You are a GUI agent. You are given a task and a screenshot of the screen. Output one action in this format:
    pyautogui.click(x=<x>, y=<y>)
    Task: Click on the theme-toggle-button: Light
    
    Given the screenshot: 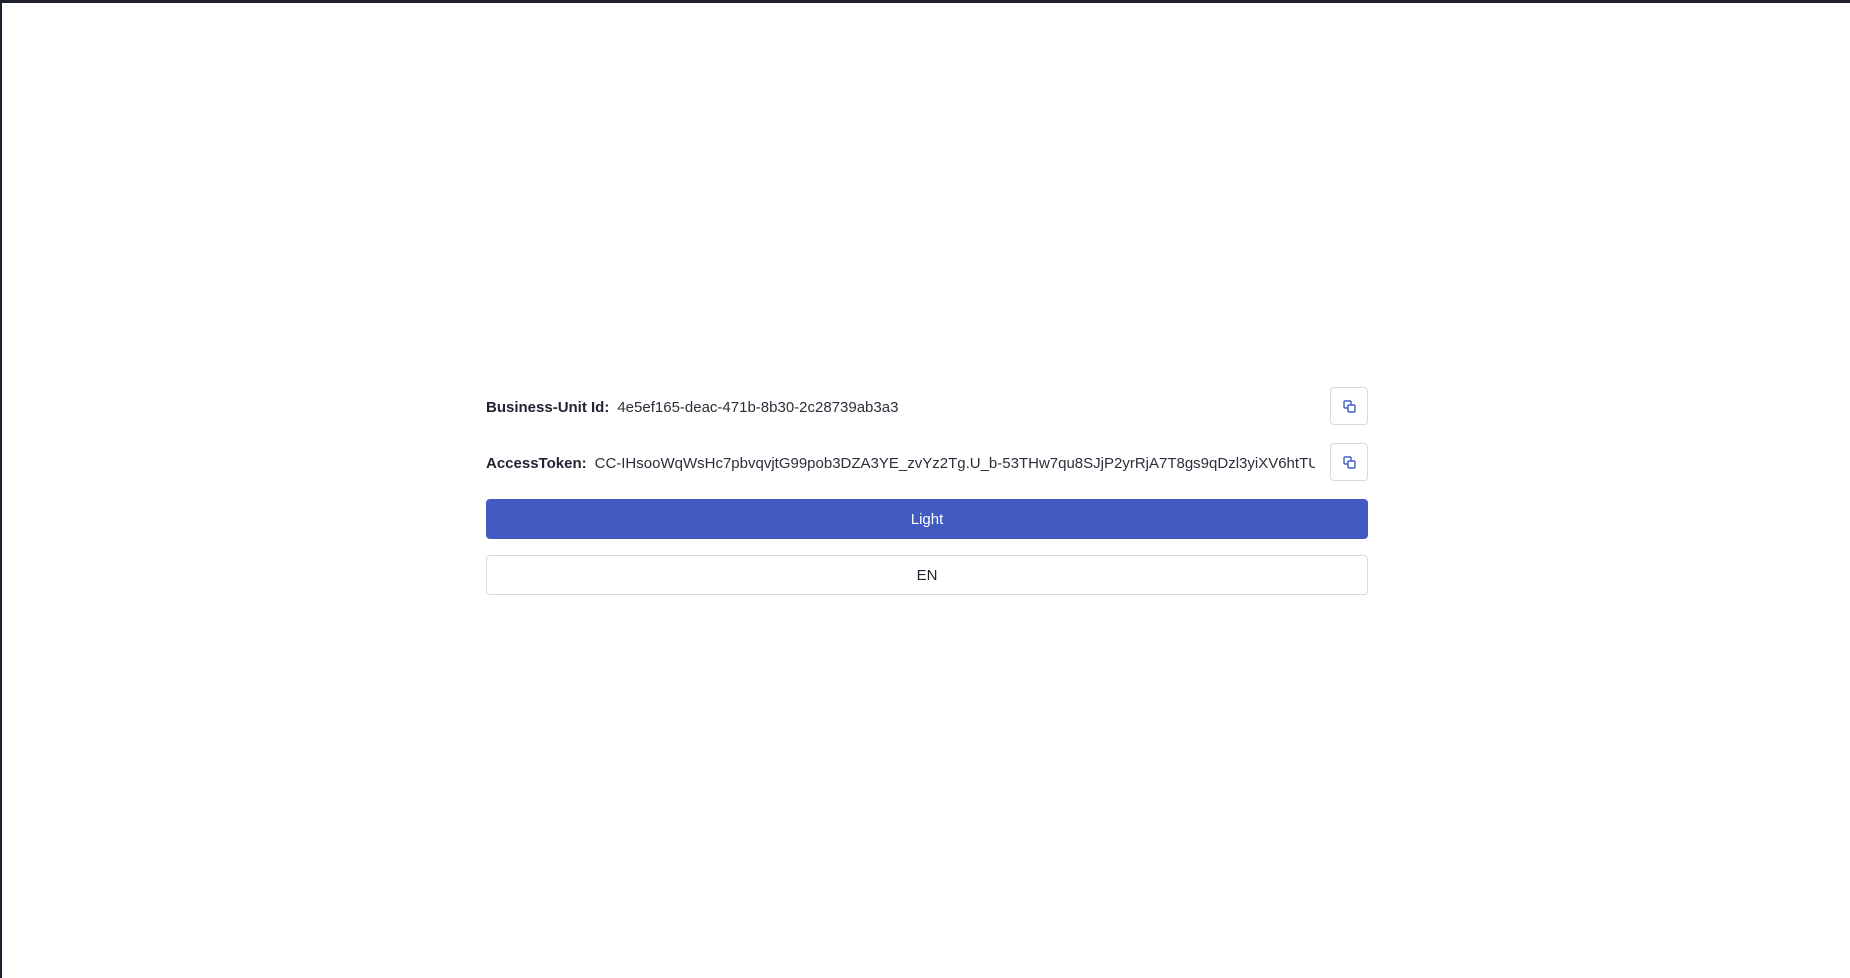 What is the action you would take?
    pyautogui.click(x=927, y=519)
    